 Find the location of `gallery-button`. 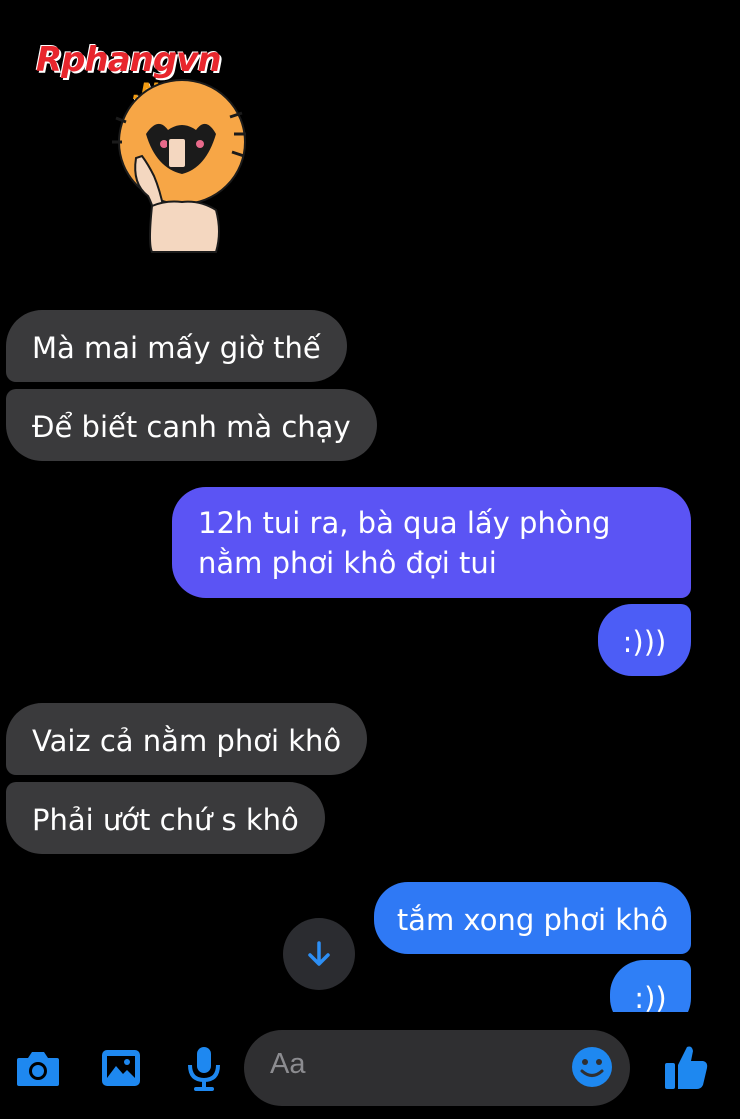

gallery-button is located at coordinates (121, 1068).